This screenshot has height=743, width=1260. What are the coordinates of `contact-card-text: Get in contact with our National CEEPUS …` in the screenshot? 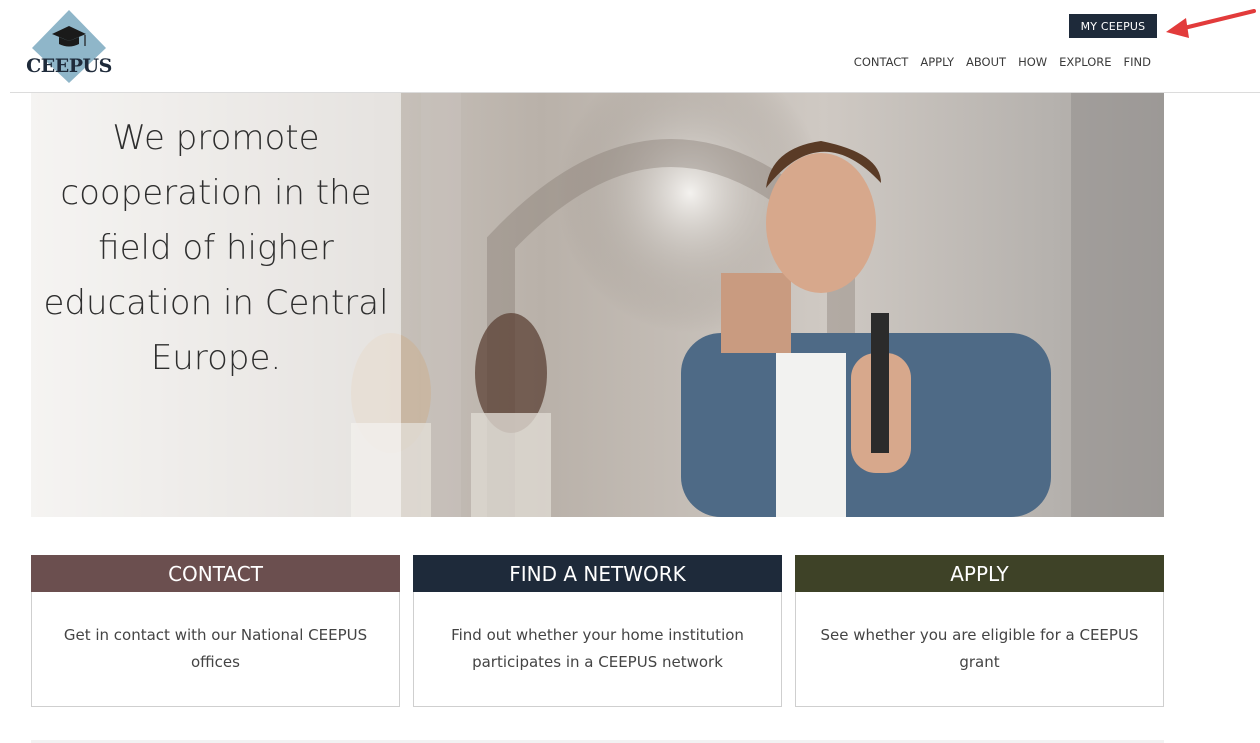 It's located at (215, 648).